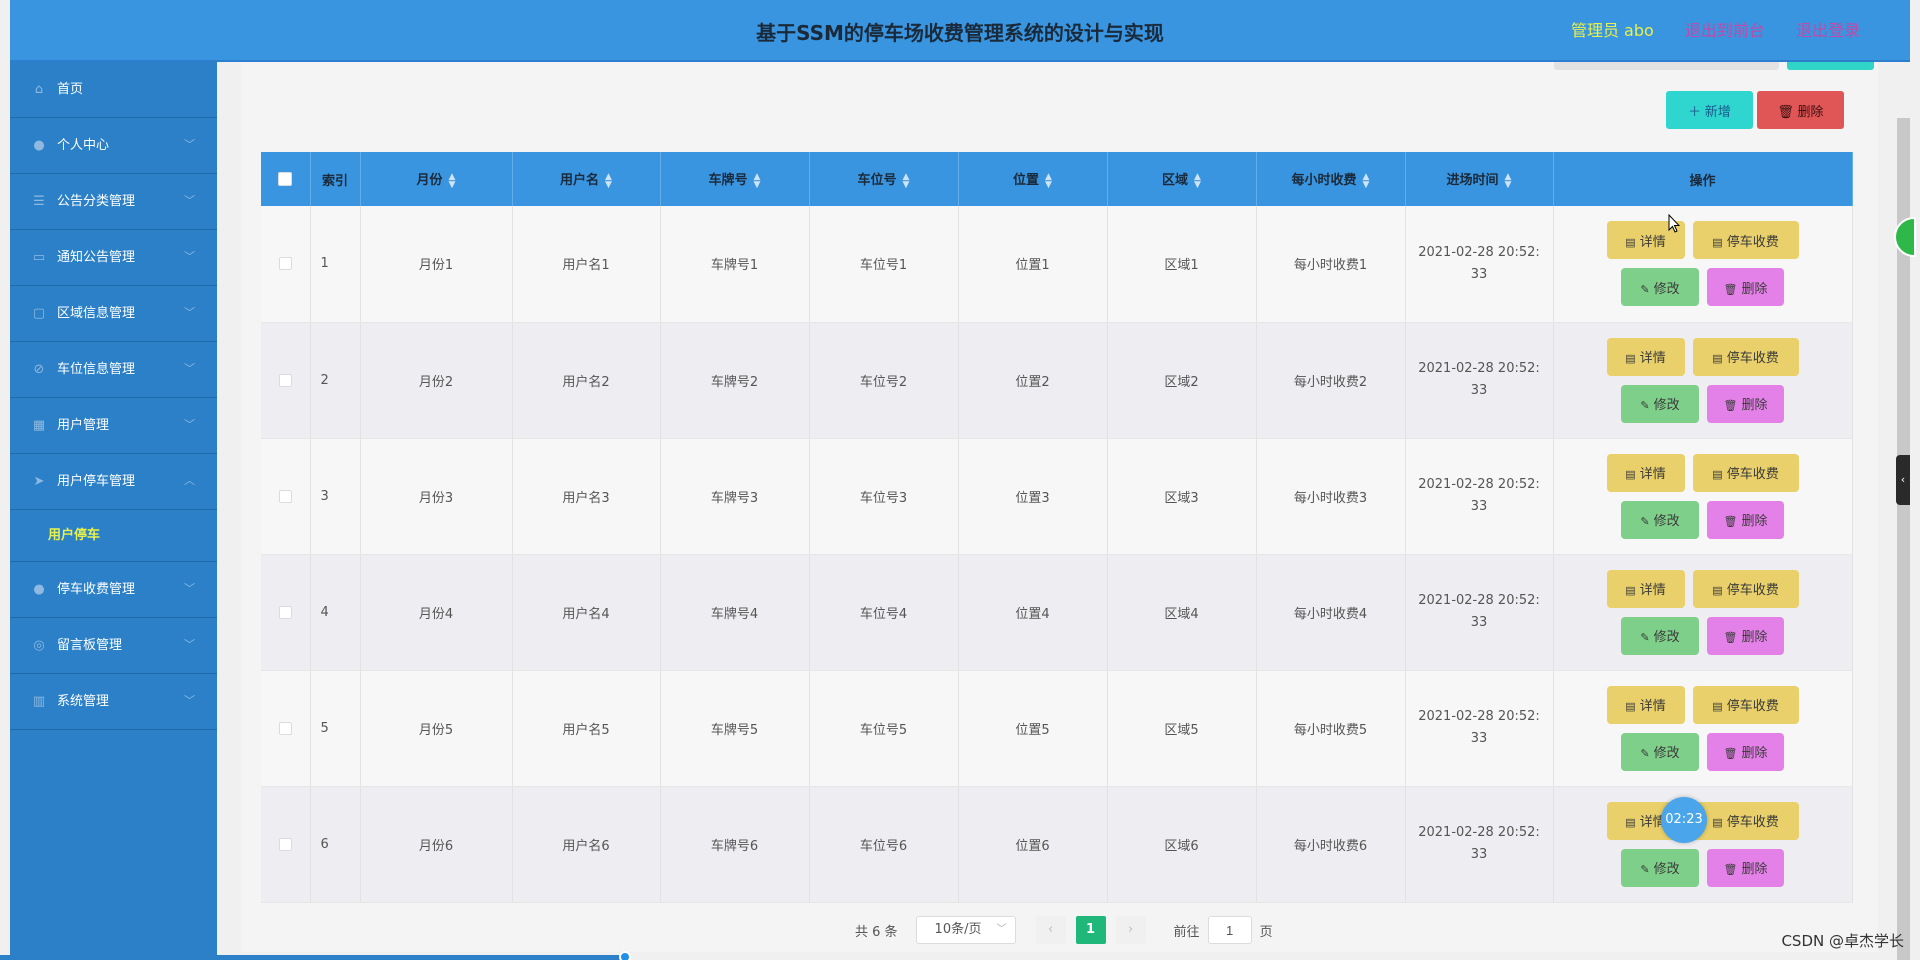 Image resolution: width=1920 pixels, height=960 pixels. Describe the element at coordinates (1033, 844) in the screenshot. I see `cell-location: 位置6` at that location.